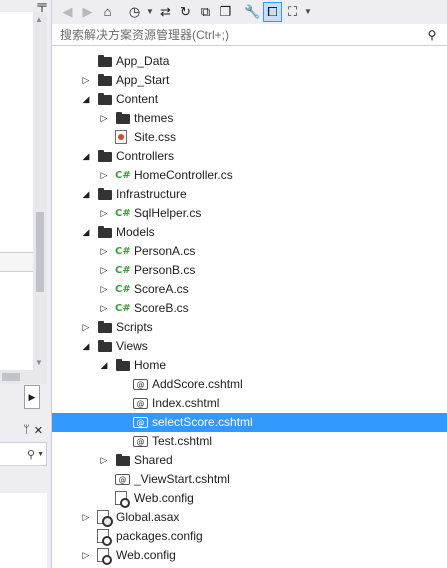 This screenshot has width=447, height=568. I want to click on tree-item: ▷ Scripts, so click(249, 327).